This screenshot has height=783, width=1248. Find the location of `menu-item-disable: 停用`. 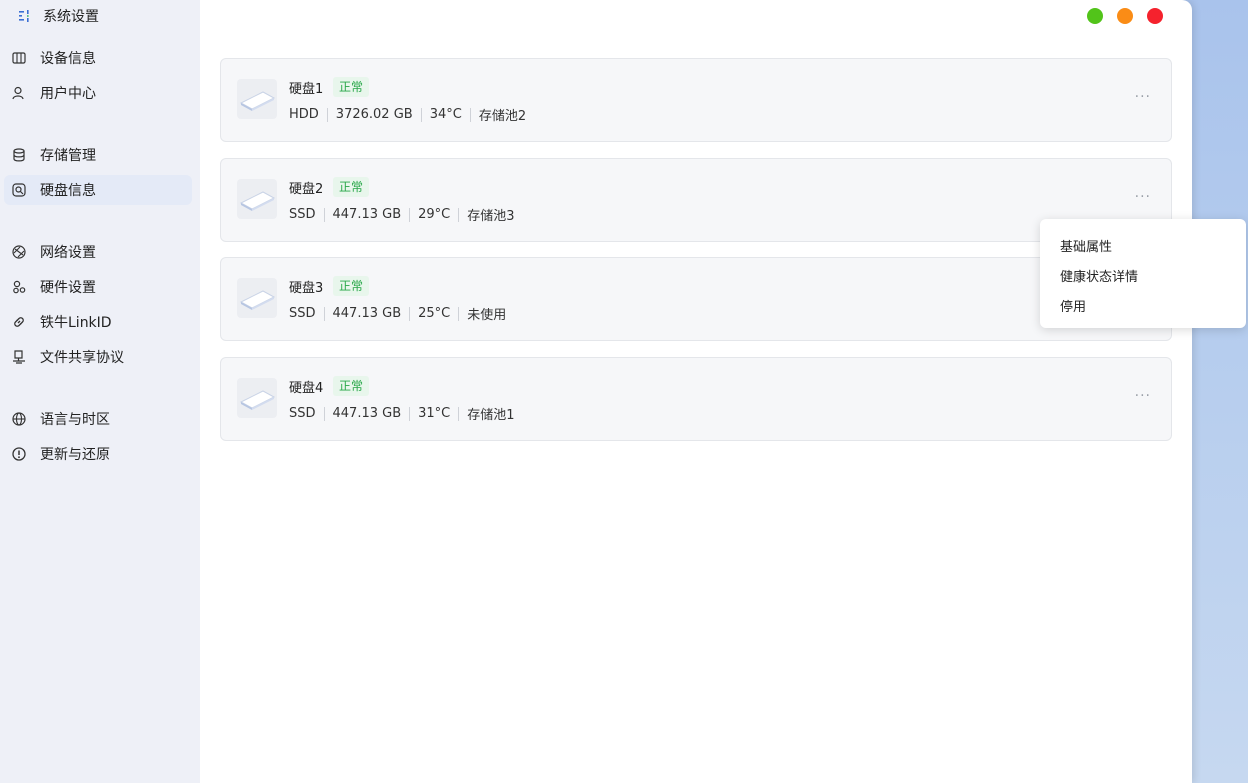

menu-item-disable: 停用 is located at coordinates (1073, 305).